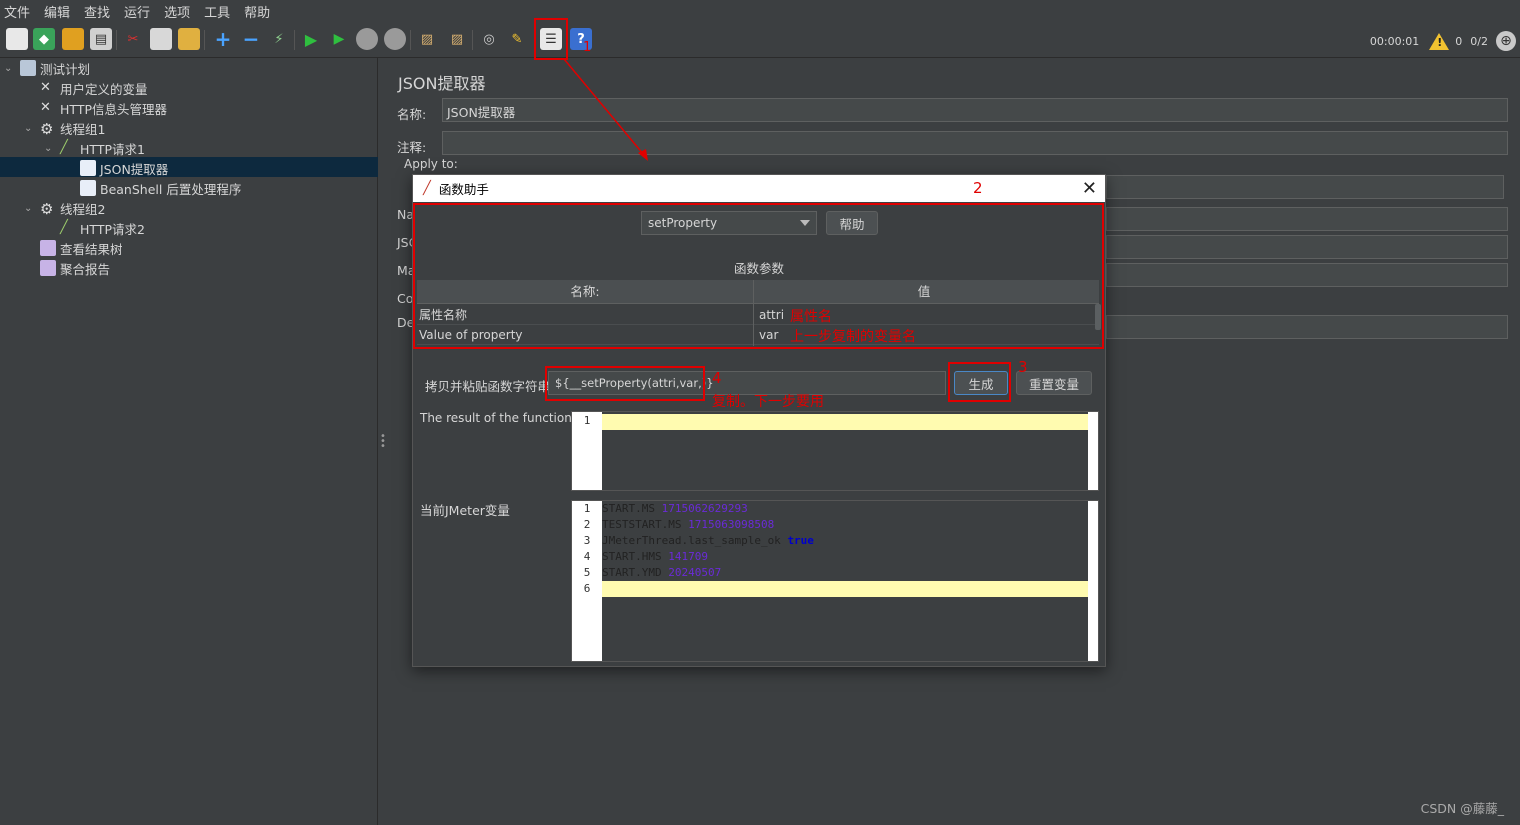 This screenshot has height=825, width=1520. What do you see at coordinates (811, 317) in the screenshot?
I see `annotation-attr-note: 属性名` at bounding box center [811, 317].